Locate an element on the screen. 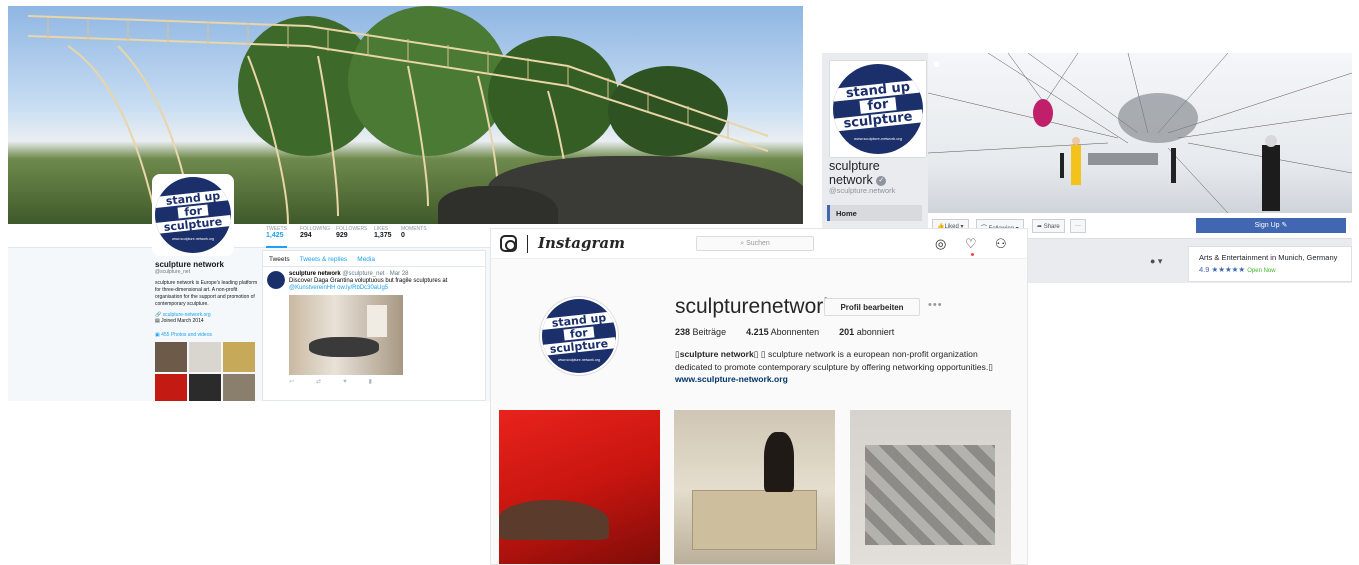 The height and width of the screenshot is (565, 1359). followers-count: 4.215 Abonnenten is located at coordinates (782, 332).